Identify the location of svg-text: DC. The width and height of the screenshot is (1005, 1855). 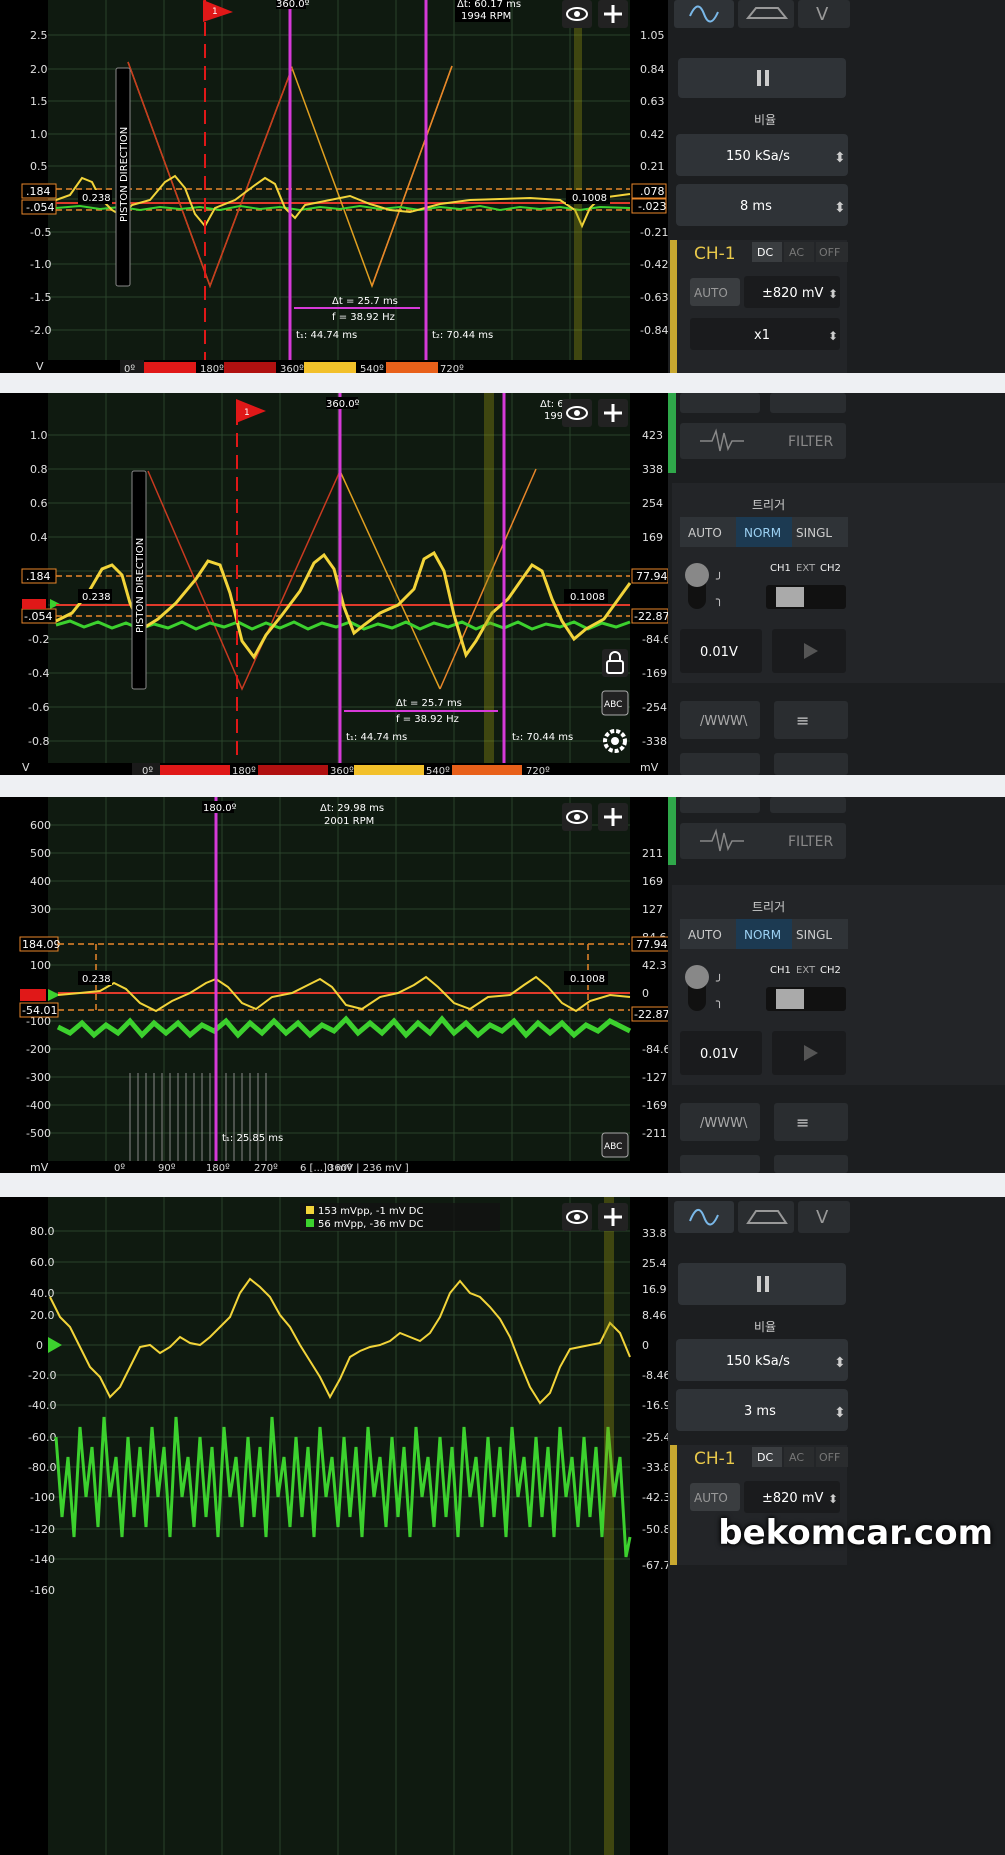
(765, 1457).